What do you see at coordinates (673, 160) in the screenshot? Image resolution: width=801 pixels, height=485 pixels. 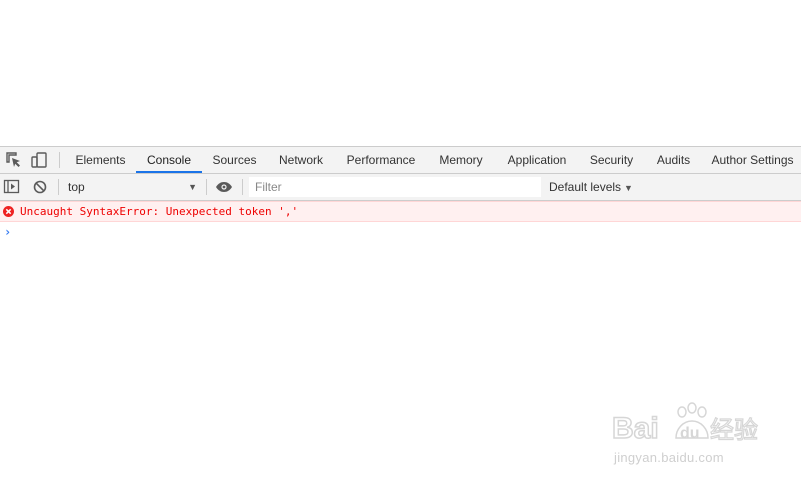 I see `tab-audits: Audits` at bounding box center [673, 160].